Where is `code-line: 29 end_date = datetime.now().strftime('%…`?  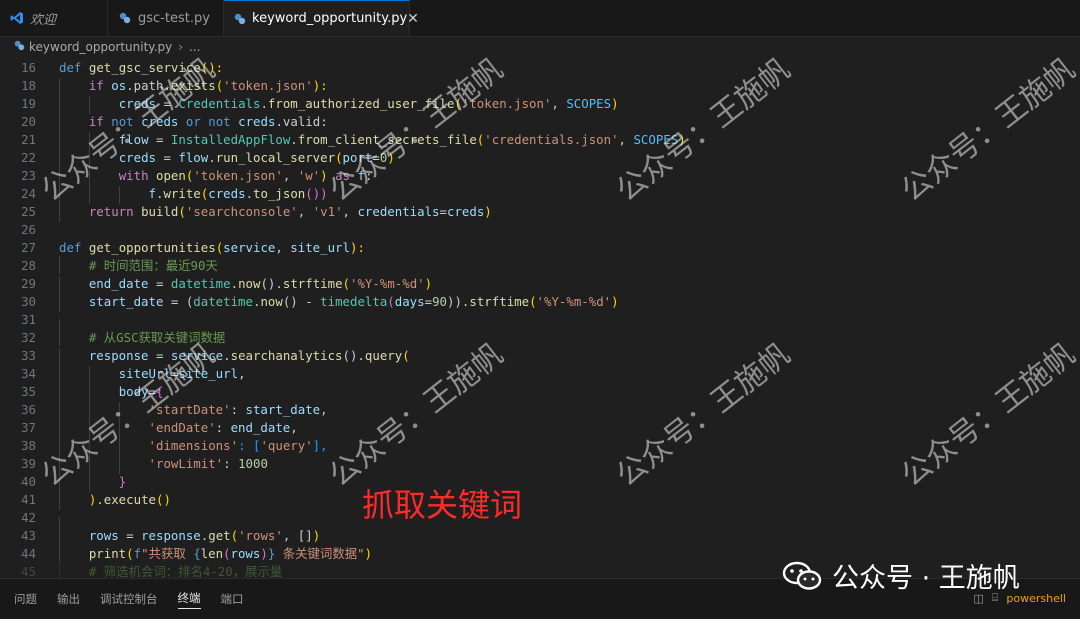
code-line: 29 end_date = datetime.now().strftime('%… is located at coordinates (540, 284).